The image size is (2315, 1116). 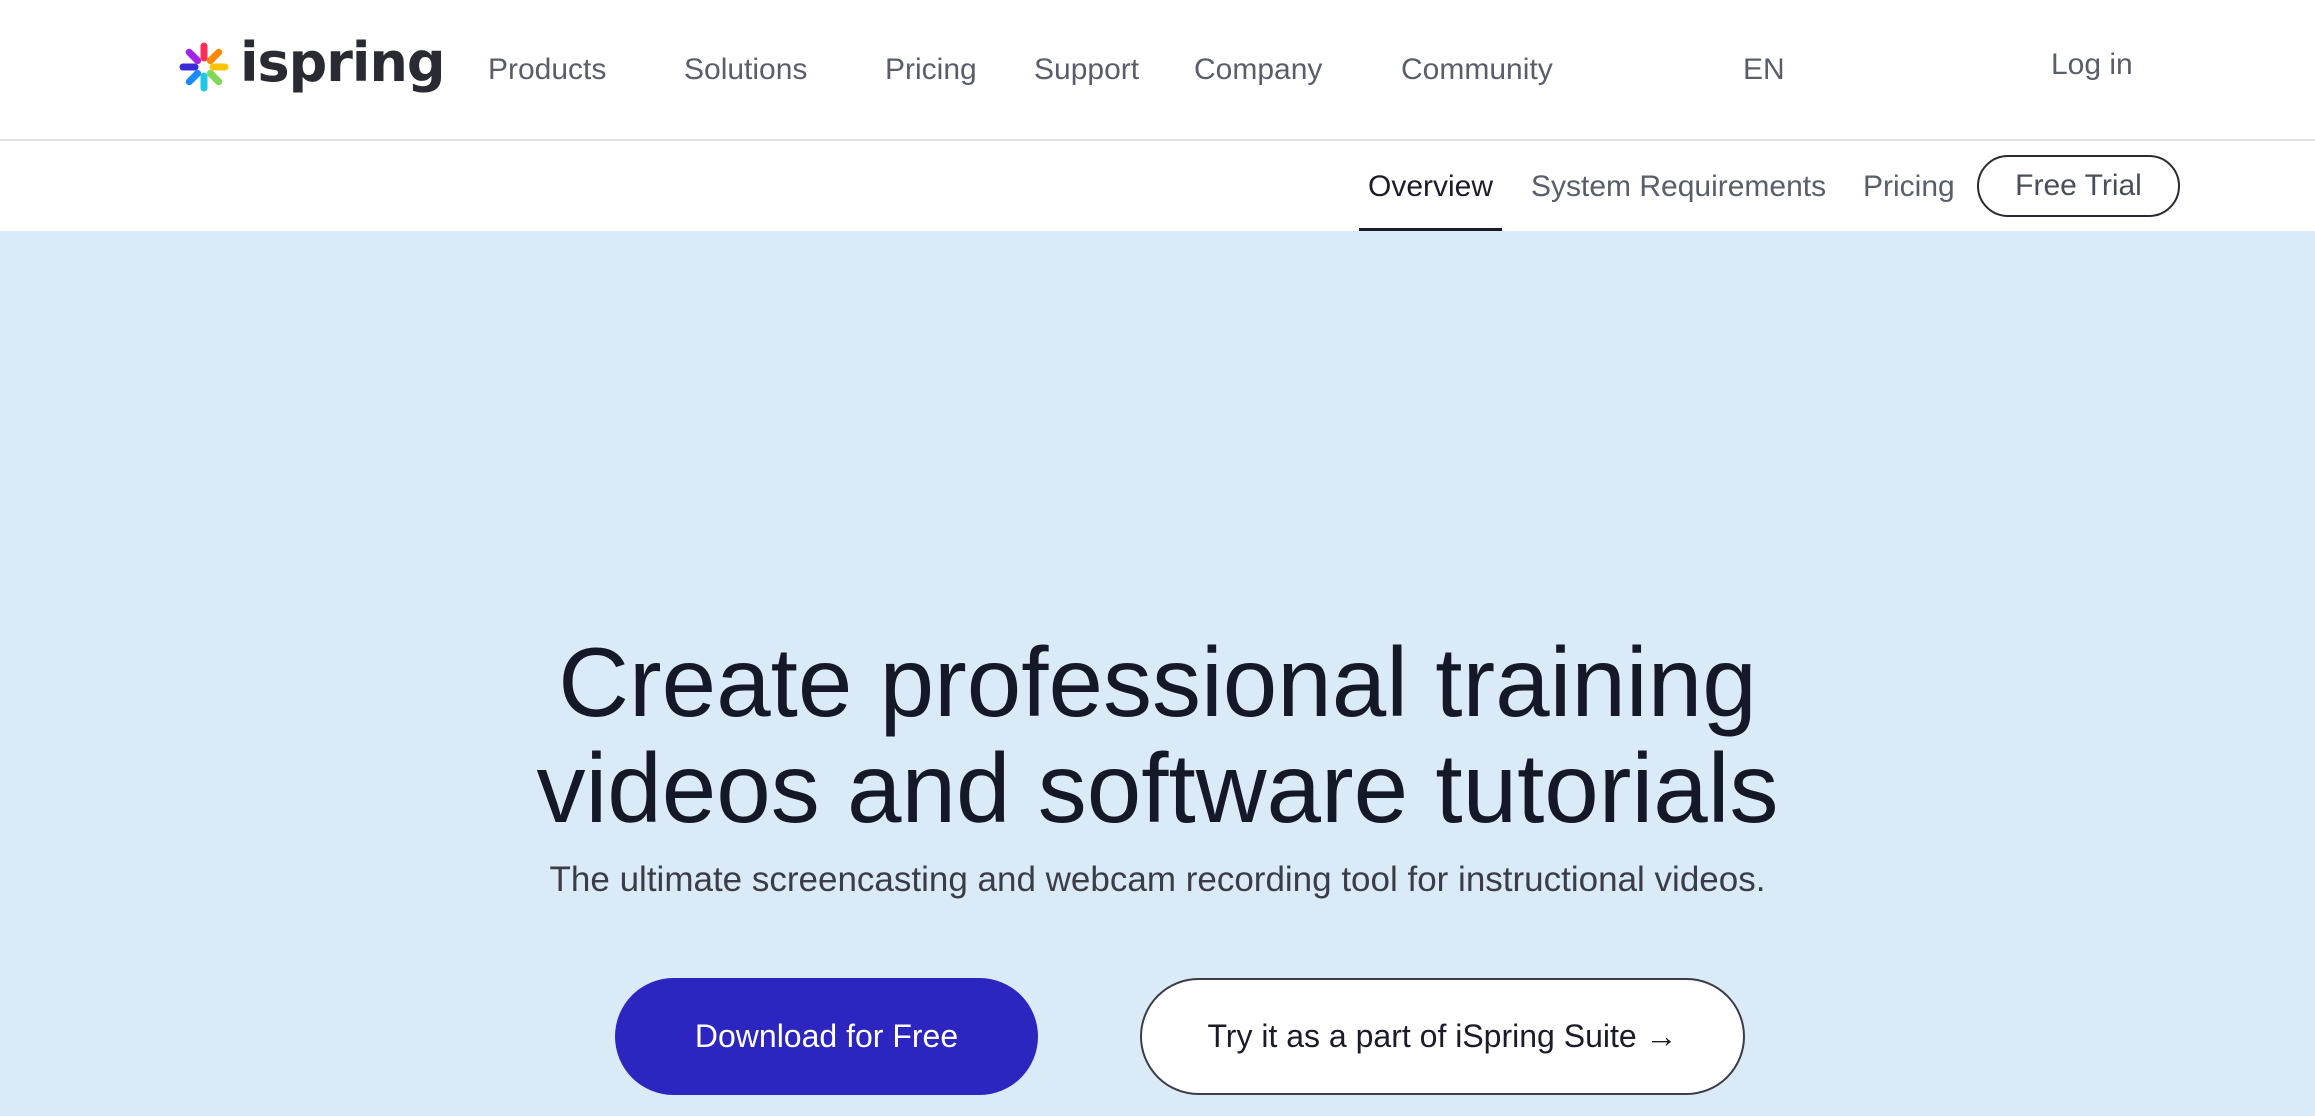 What do you see at coordinates (1678, 187) in the screenshot?
I see `subnav-item-system-requirements: System Requirements` at bounding box center [1678, 187].